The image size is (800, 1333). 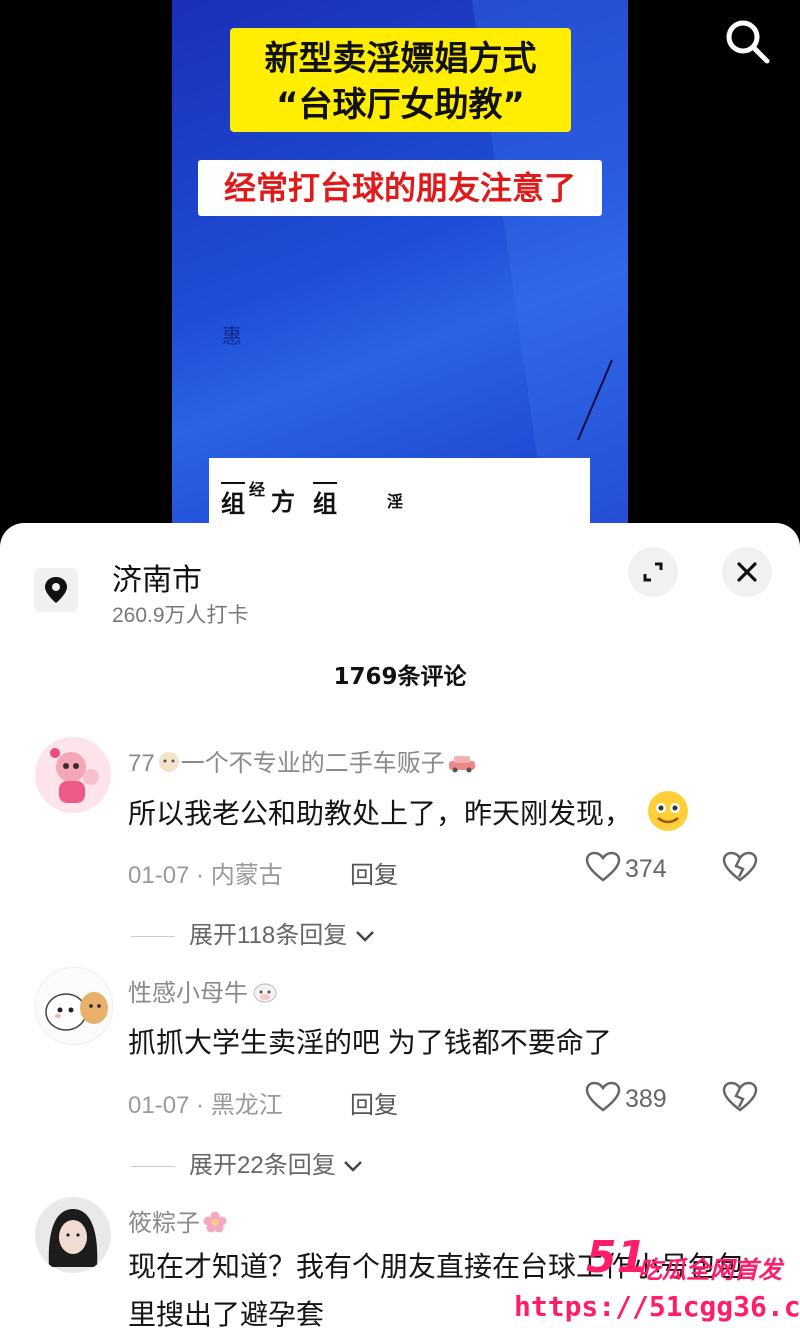 What do you see at coordinates (164, 1223) in the screenshot?
I see `username-text: 筱粽子` at bounding box center [164, 1223].